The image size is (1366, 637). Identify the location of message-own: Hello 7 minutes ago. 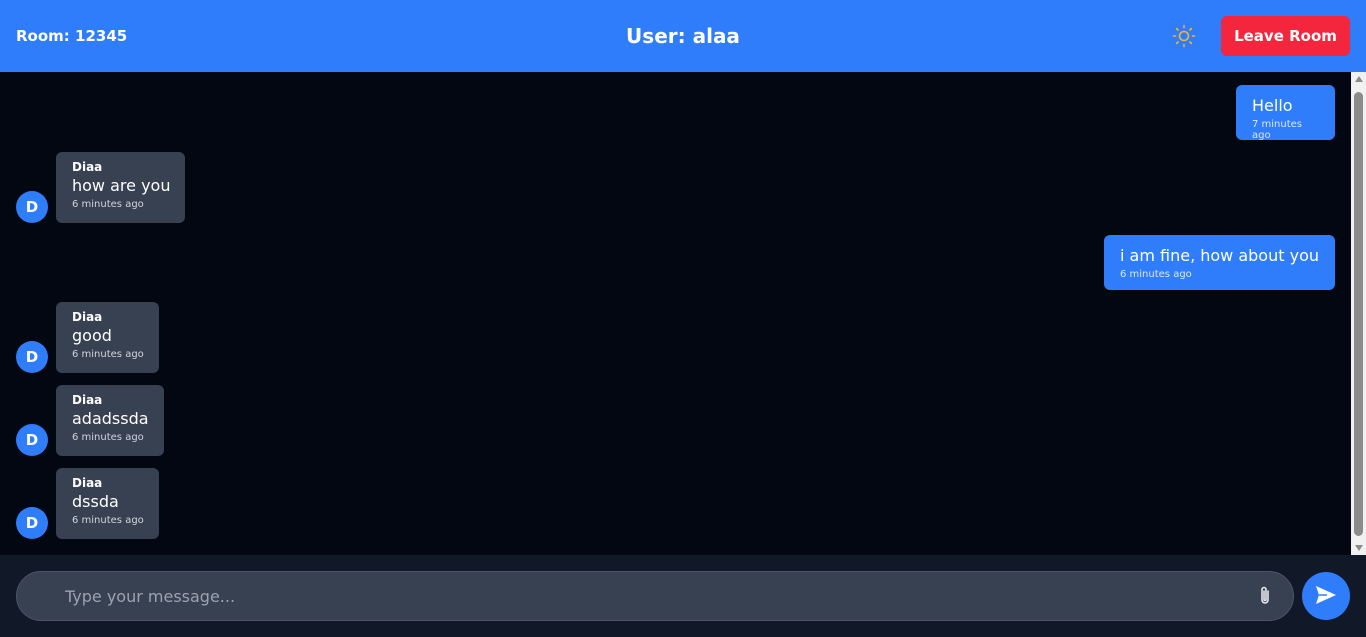
(1285, 113).